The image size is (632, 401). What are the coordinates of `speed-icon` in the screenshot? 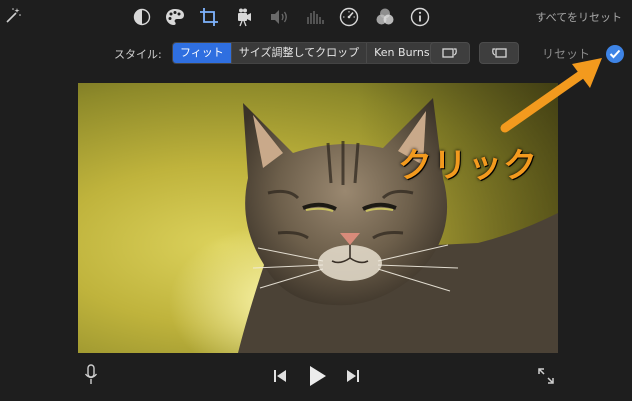 It's located at (349, 17).